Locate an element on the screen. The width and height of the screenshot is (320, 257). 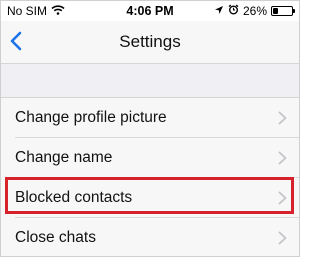
list-item-change-name: Change name is located at coordinates (150, 158).